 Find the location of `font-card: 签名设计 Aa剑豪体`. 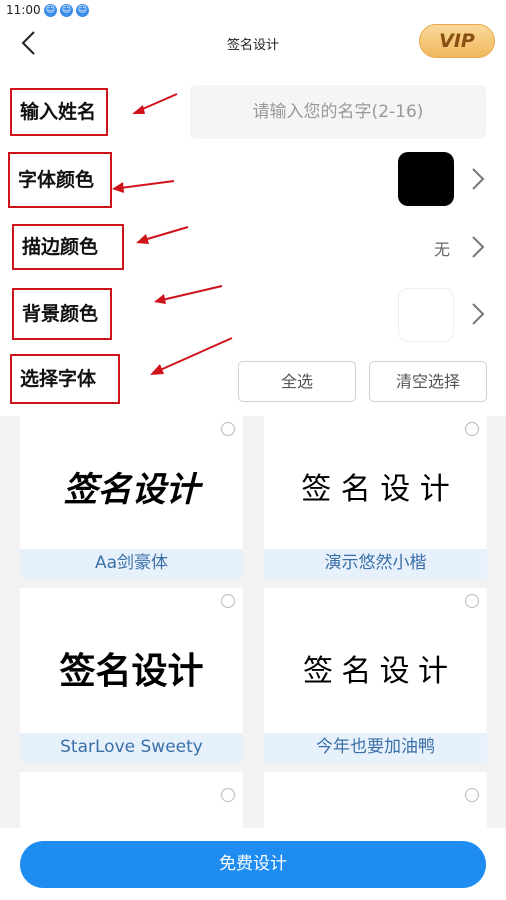

font-card: 签名设计 Aa剑豪体 is located at coordinates (131, 497).